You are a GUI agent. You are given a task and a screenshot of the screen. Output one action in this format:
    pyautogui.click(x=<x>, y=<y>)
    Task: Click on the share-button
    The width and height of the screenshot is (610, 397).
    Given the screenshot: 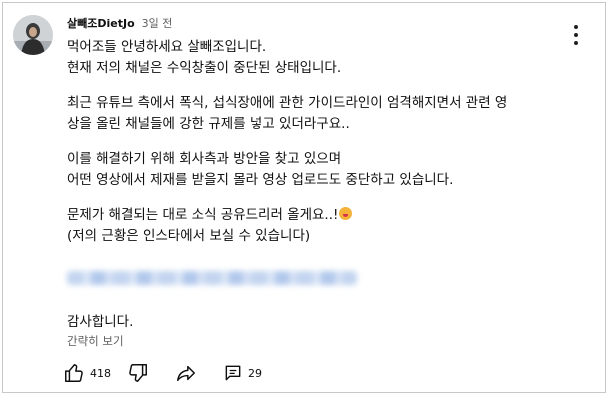 What is the action you would take?
    pyautogui.click(x=186, y=373)
    